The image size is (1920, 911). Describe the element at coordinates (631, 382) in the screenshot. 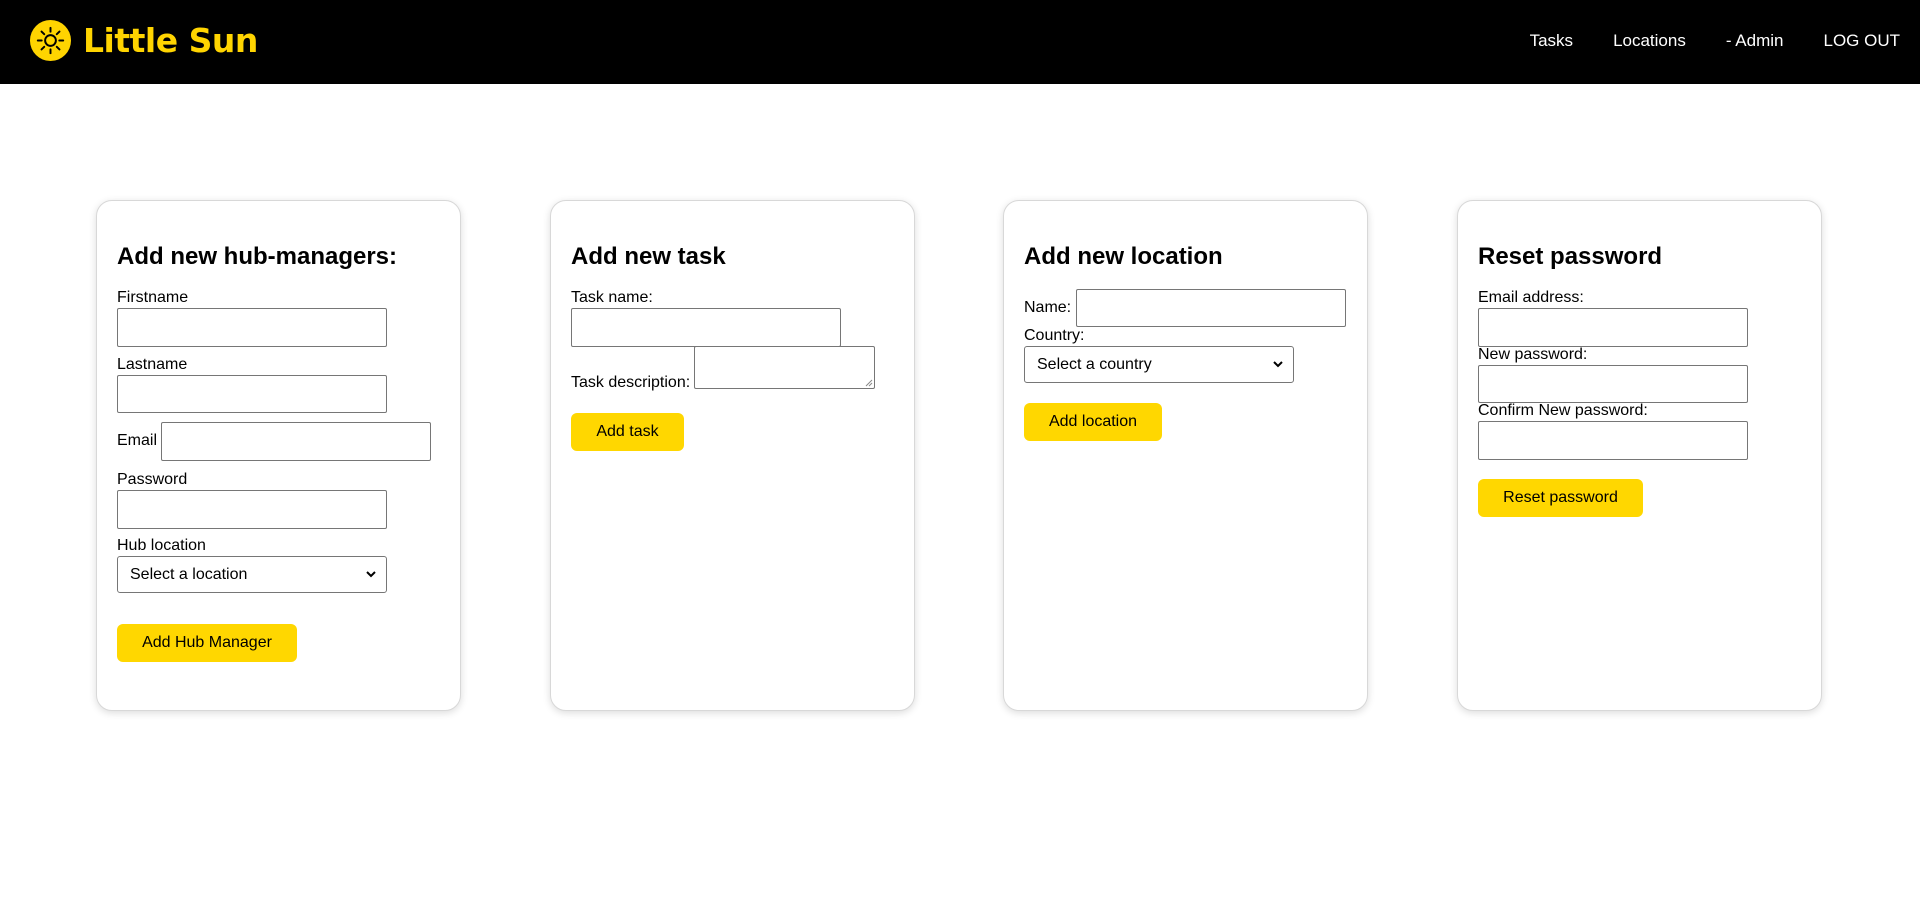

I see `task-description-label: Task description:` at that location.